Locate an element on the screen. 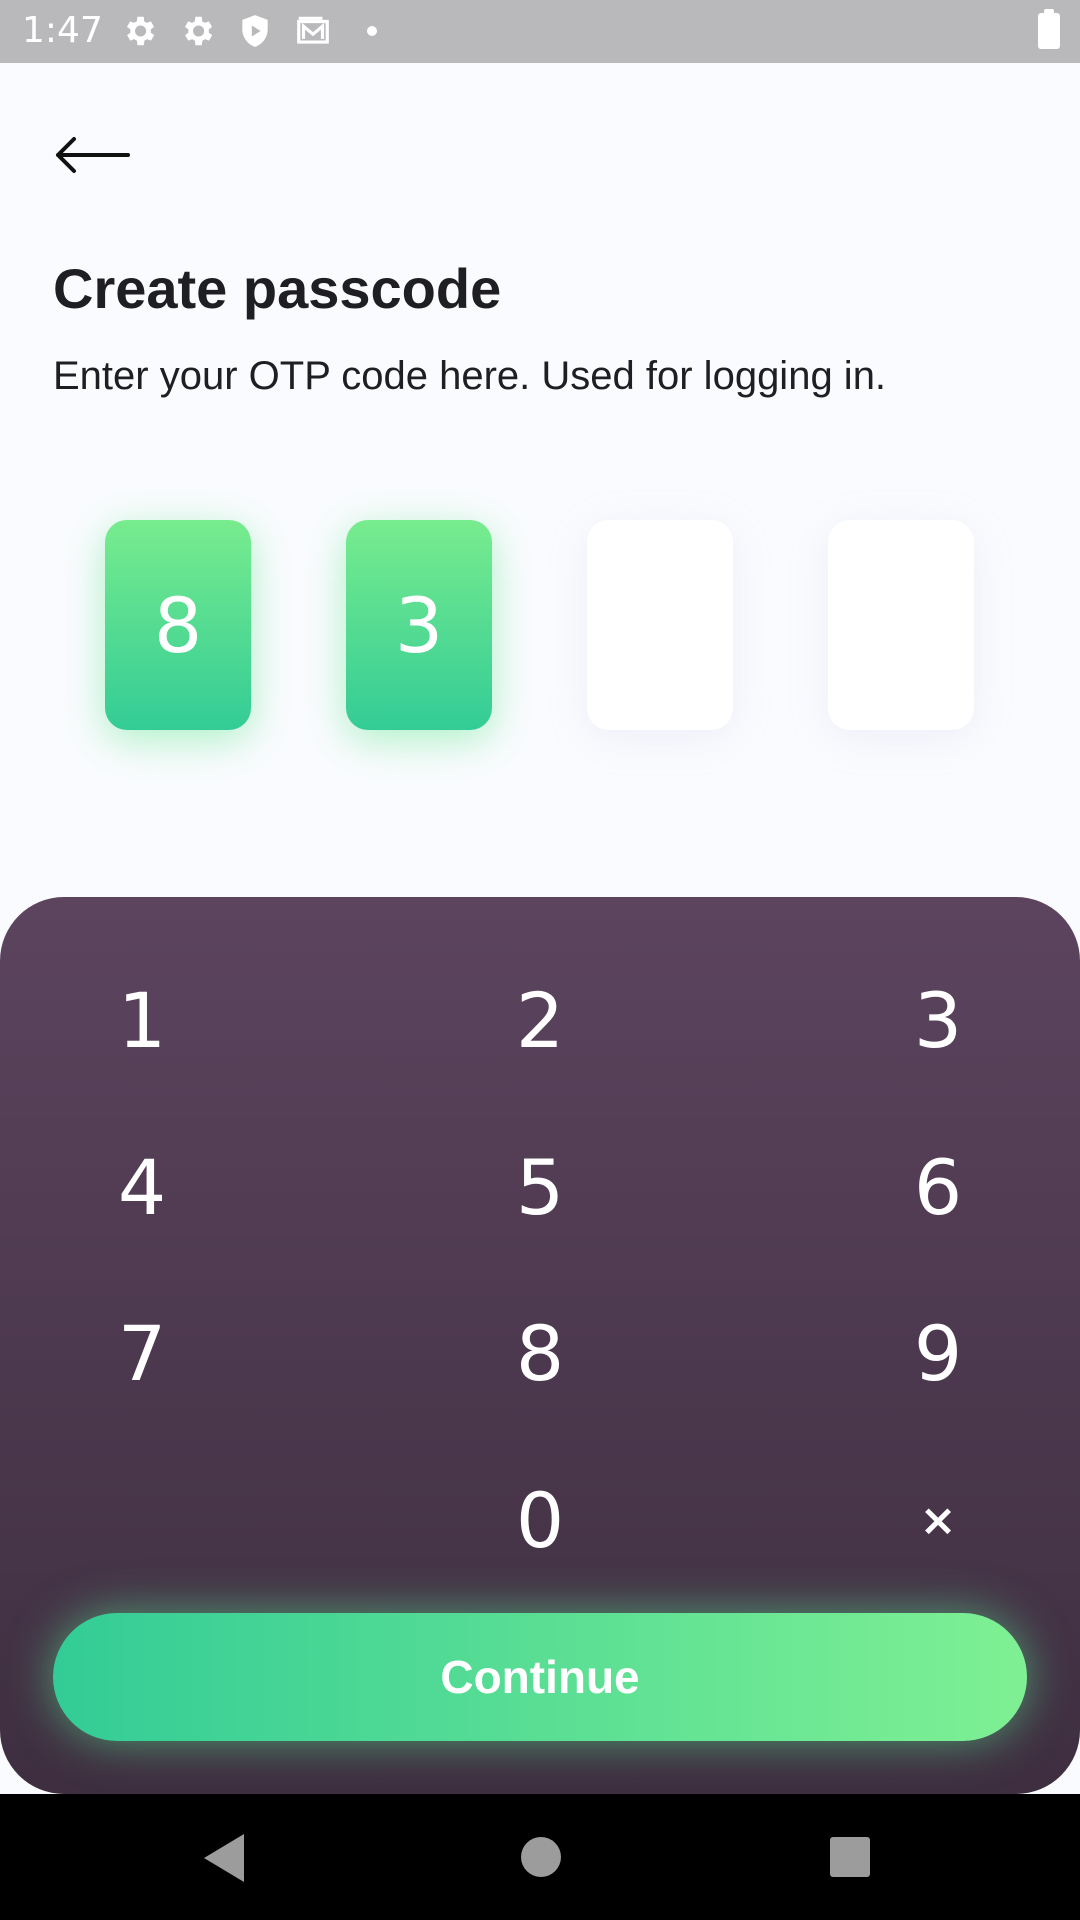  key-3: 3 is located at coordinates (938, 1020).